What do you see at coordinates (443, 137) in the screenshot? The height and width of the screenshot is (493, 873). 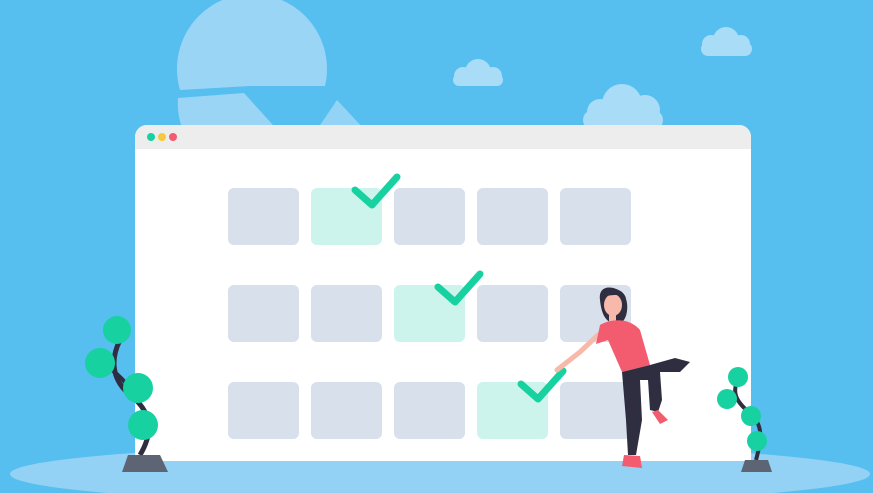 I see `title-bar` at bounding box center [443, 137].